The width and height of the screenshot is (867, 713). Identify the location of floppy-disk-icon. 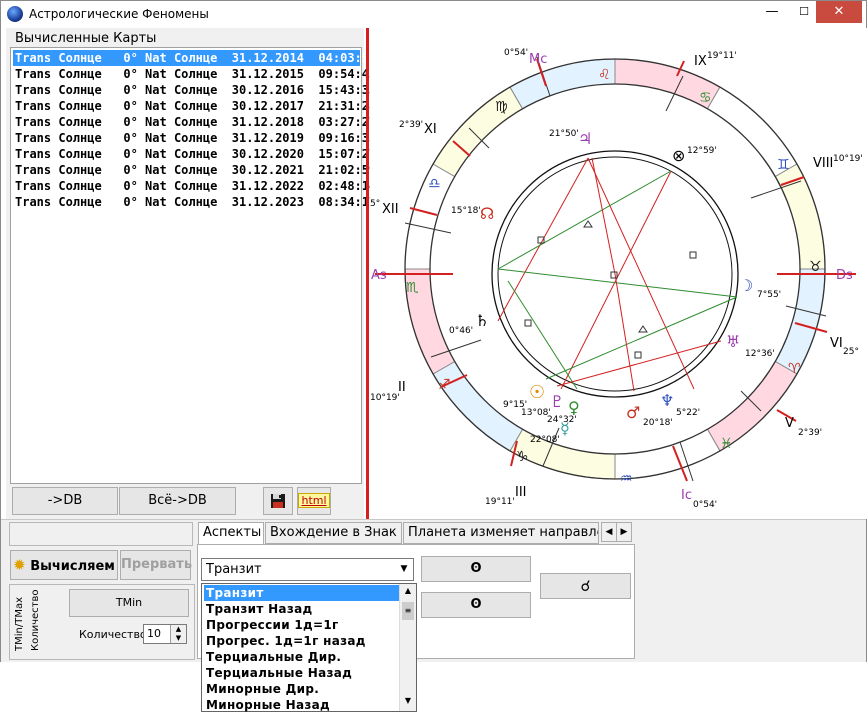
(278, 501).